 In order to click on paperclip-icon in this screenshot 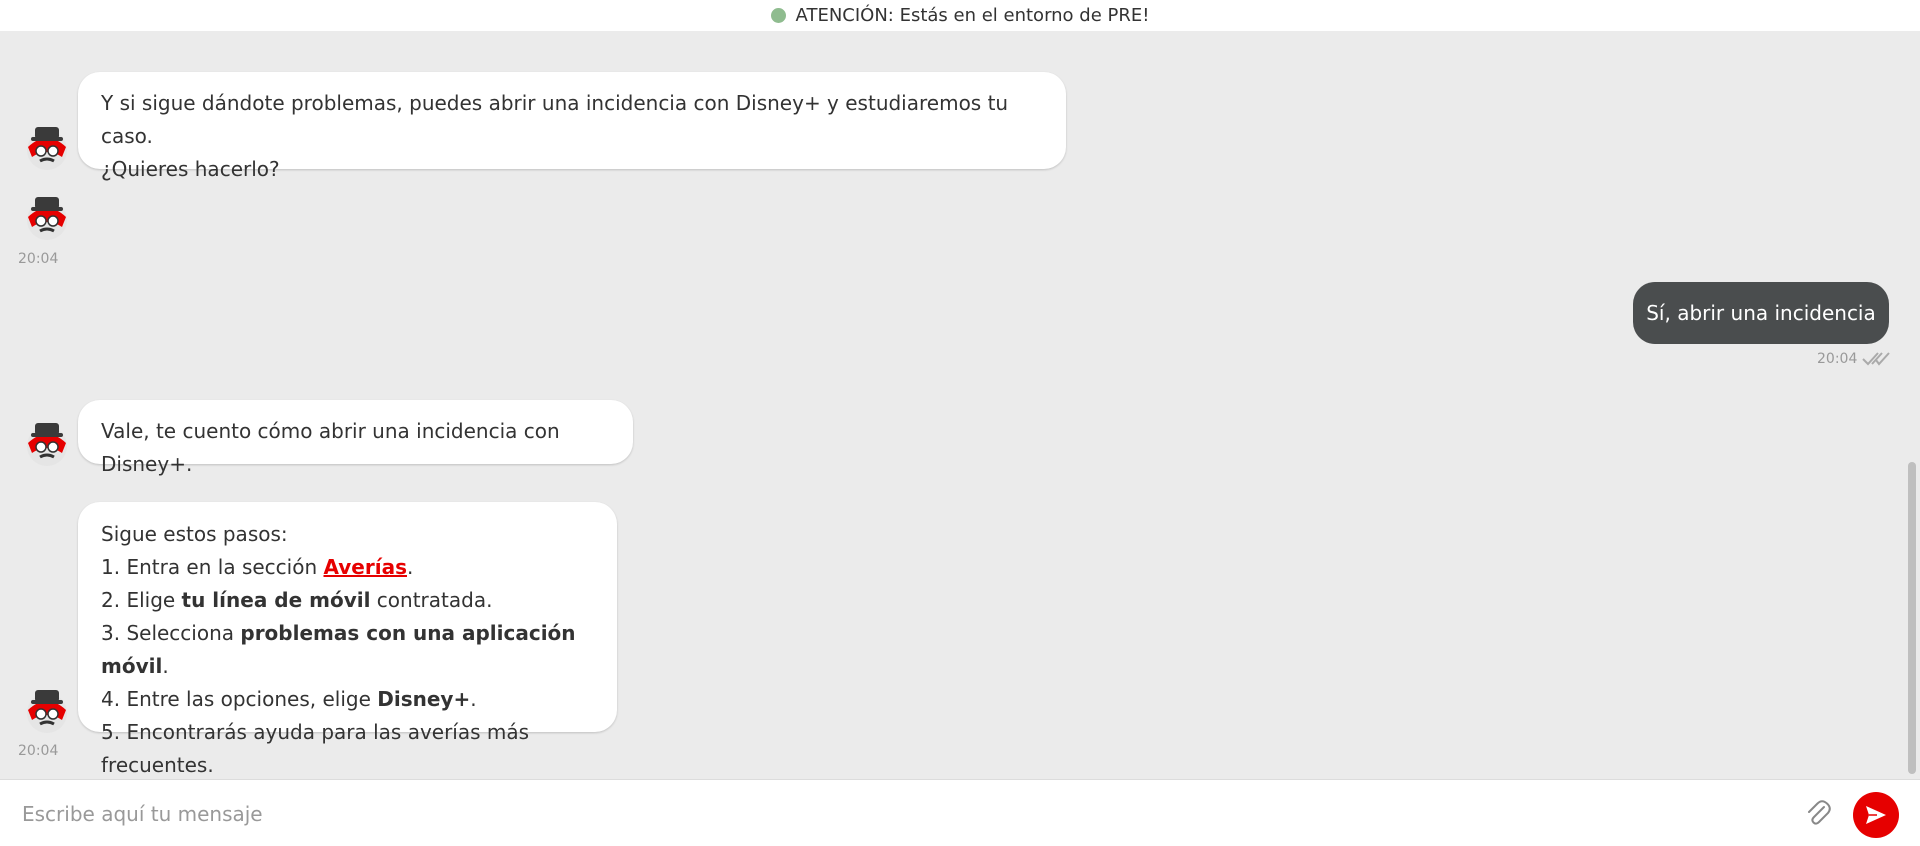, I will do `click(1818, 812)`.